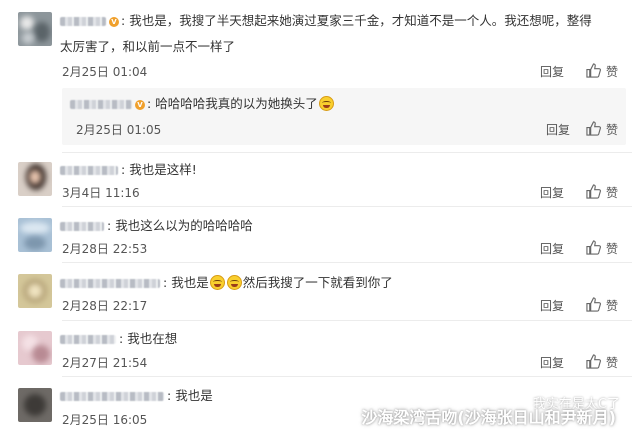 This screenshot has width=640, height=436. What do you see at coordinates (236, 103) in the screenshot?
I see `sub-reply-text: 哈哈哈哈我真的以为她换头了` at bounding box center [236, 103].